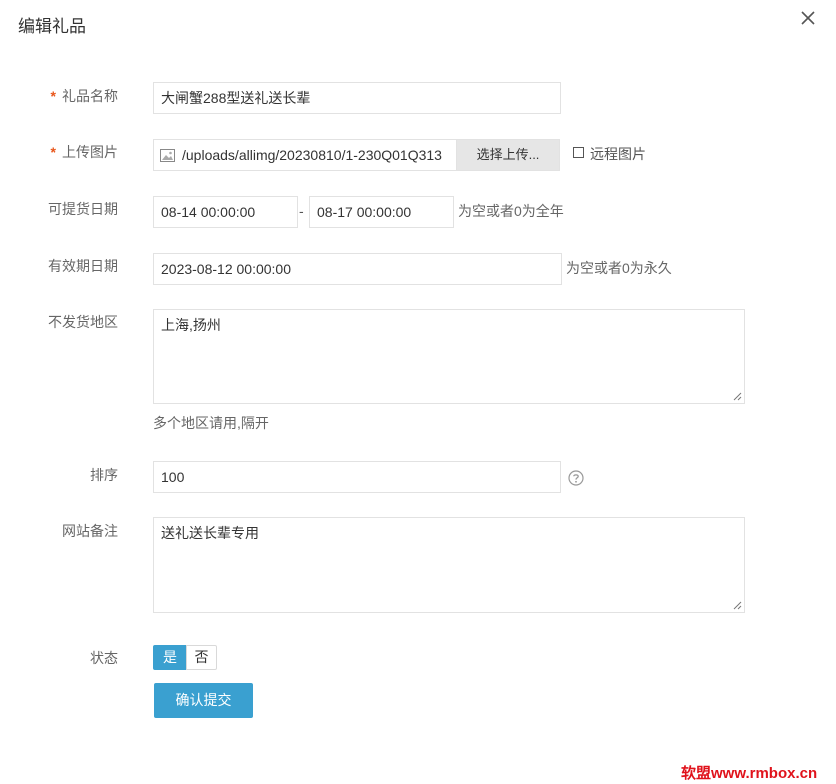 The width and height of the screenshot is (836, 784). What do you see at coordinates (52, 26) in the screenshot?
I see `dialog-title: 编辑礼品` at bounding box center [52, 26].